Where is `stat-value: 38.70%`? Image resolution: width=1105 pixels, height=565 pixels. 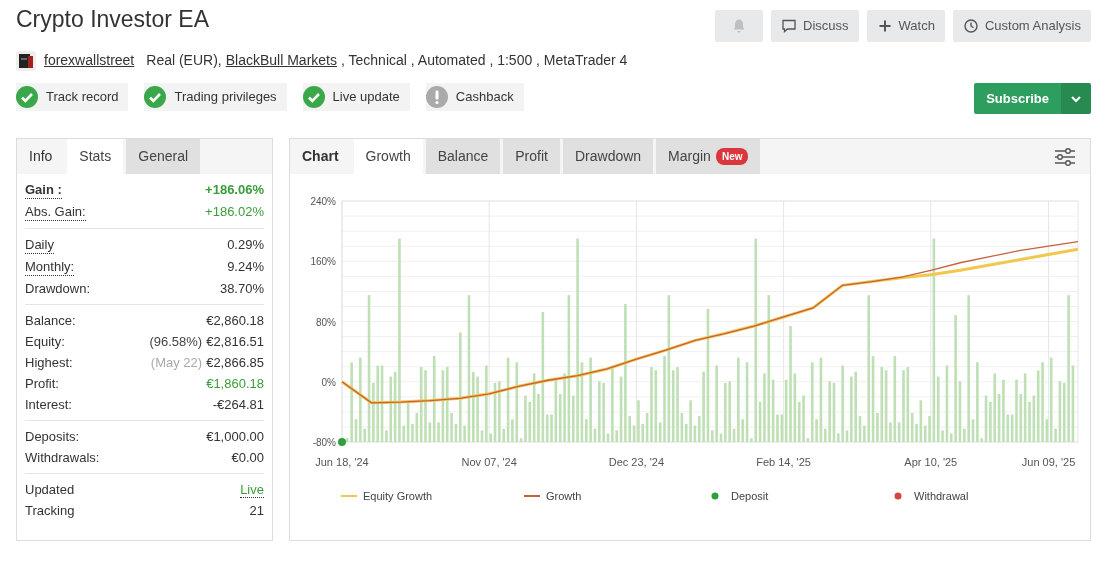
stat-value: 38.70% is located at coordinates (241, 288).